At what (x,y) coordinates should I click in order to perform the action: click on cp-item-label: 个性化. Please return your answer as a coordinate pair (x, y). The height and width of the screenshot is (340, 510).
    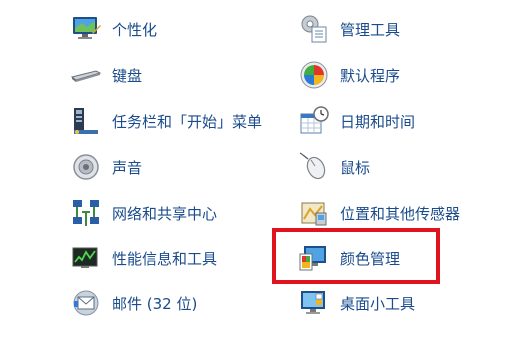
    Looking at the image, I should click on (135, 29).